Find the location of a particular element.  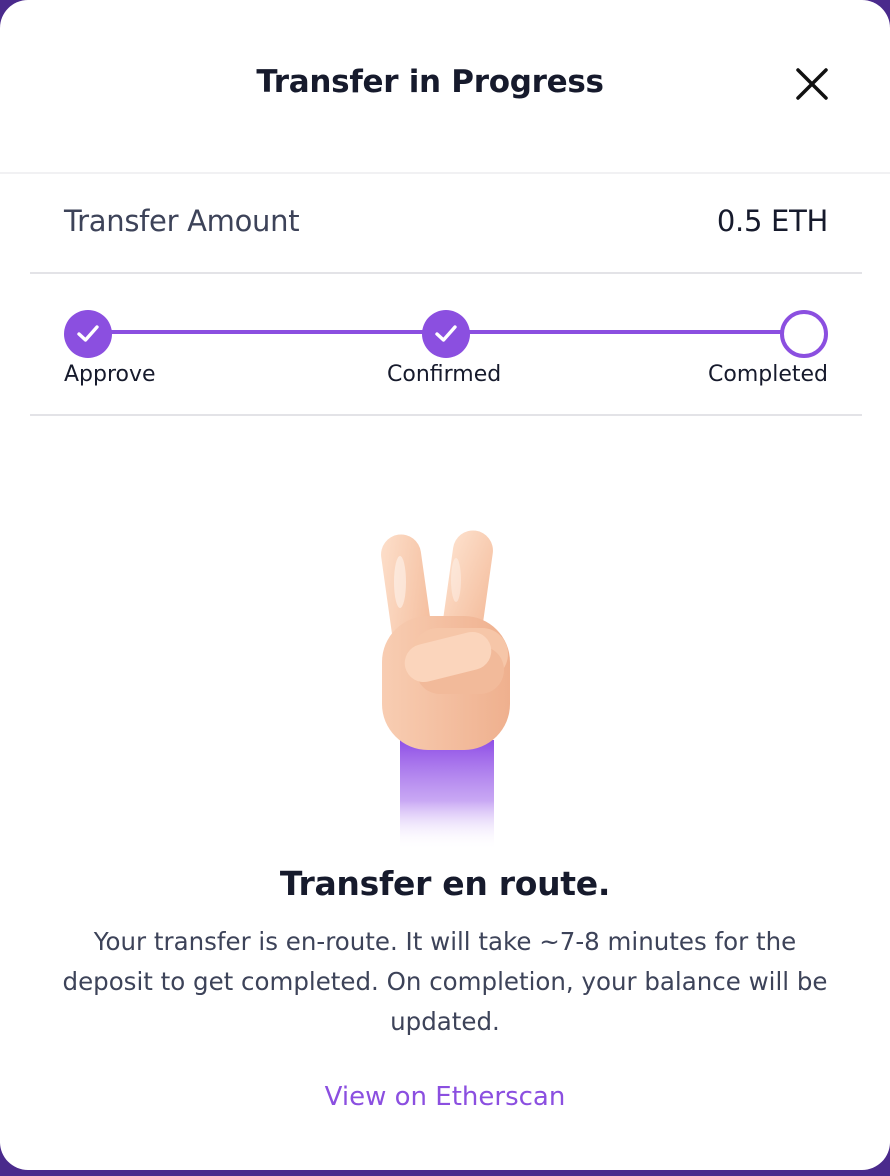

step-completed-indicator is located at coordinates (804, 334).